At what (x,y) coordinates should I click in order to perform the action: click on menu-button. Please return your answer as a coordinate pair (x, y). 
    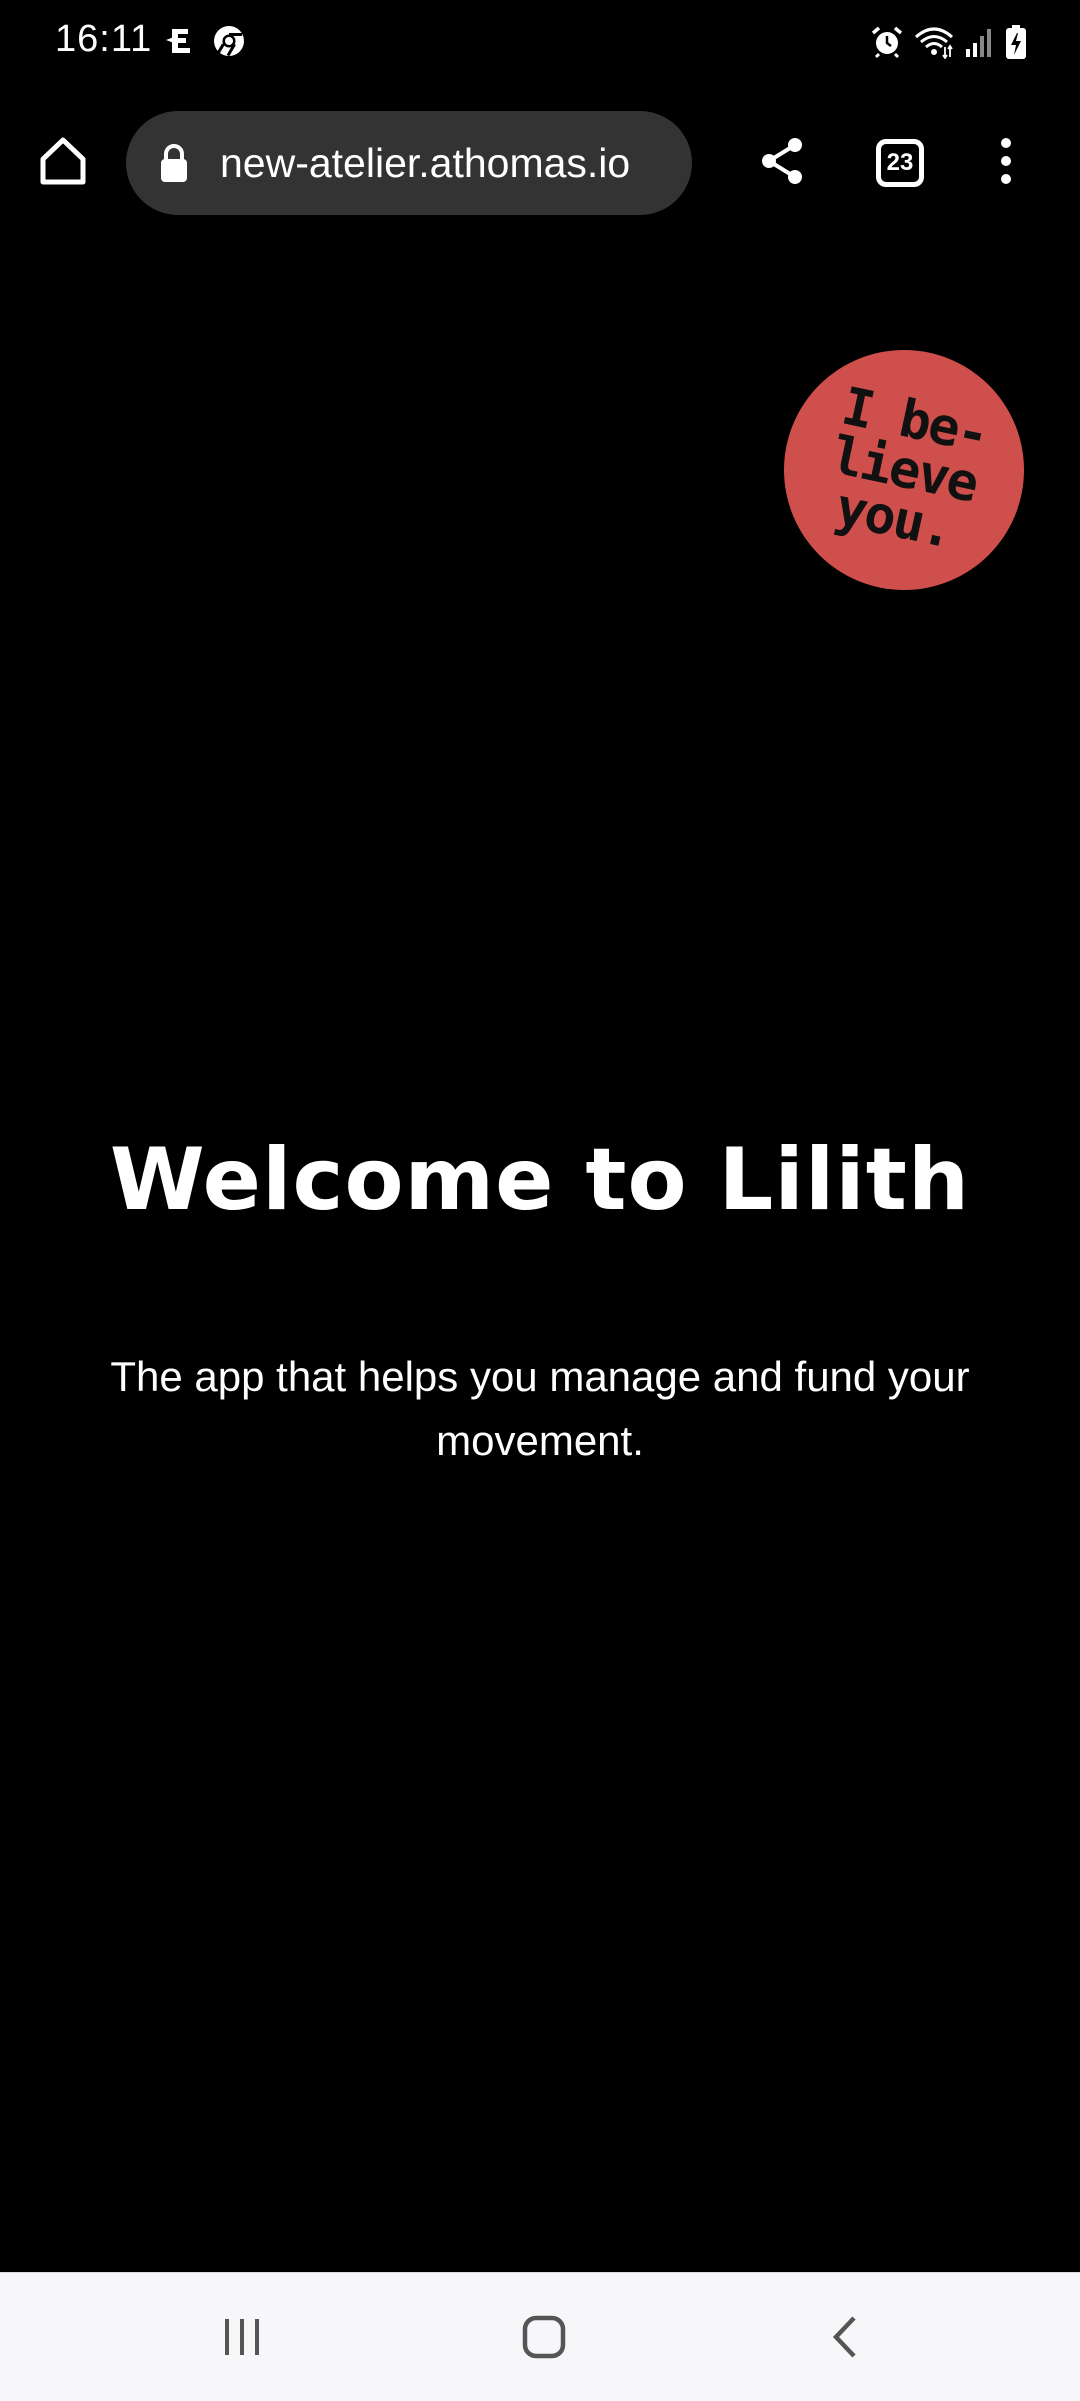
    Looking at the image, I should click on (1006, 163).